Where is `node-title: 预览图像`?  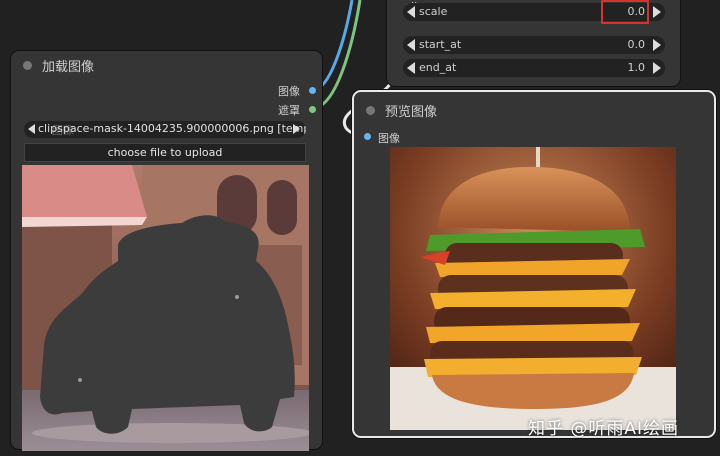 node-title: 预览图像 is located at coordinates (411, 112).